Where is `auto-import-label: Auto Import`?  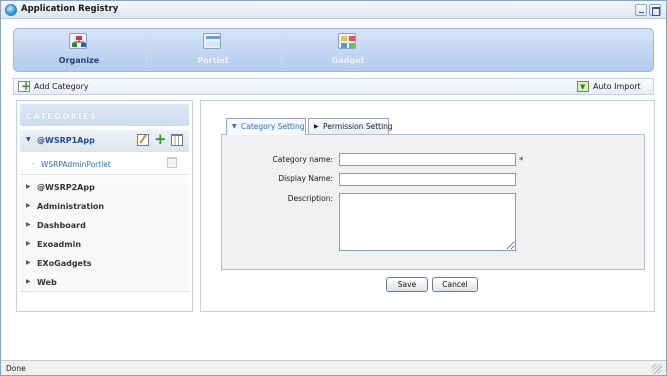 auto-import-label: Auto Import is located at coordinates (617, 86).